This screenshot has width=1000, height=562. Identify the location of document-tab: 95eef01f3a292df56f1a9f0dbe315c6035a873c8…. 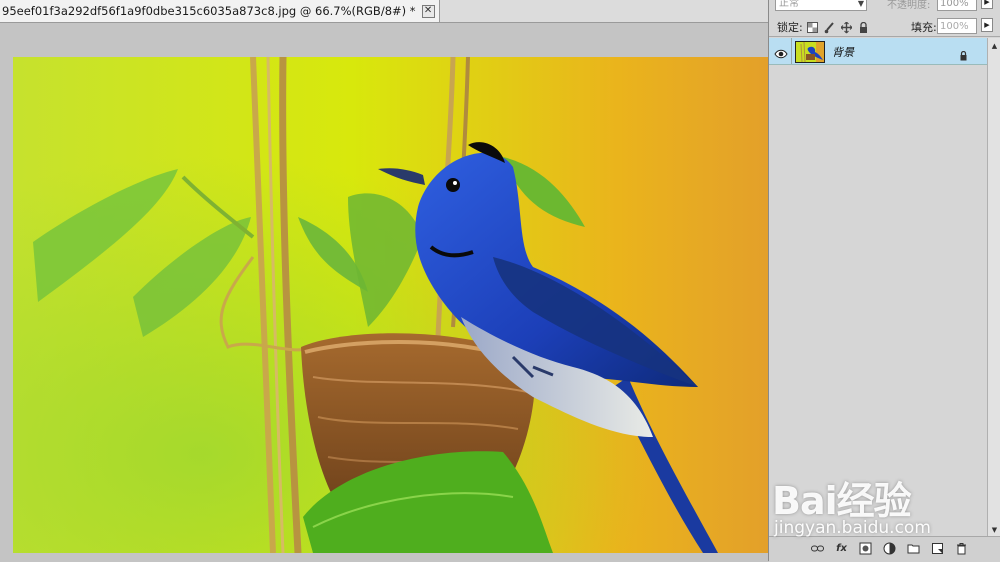
(220, 11).